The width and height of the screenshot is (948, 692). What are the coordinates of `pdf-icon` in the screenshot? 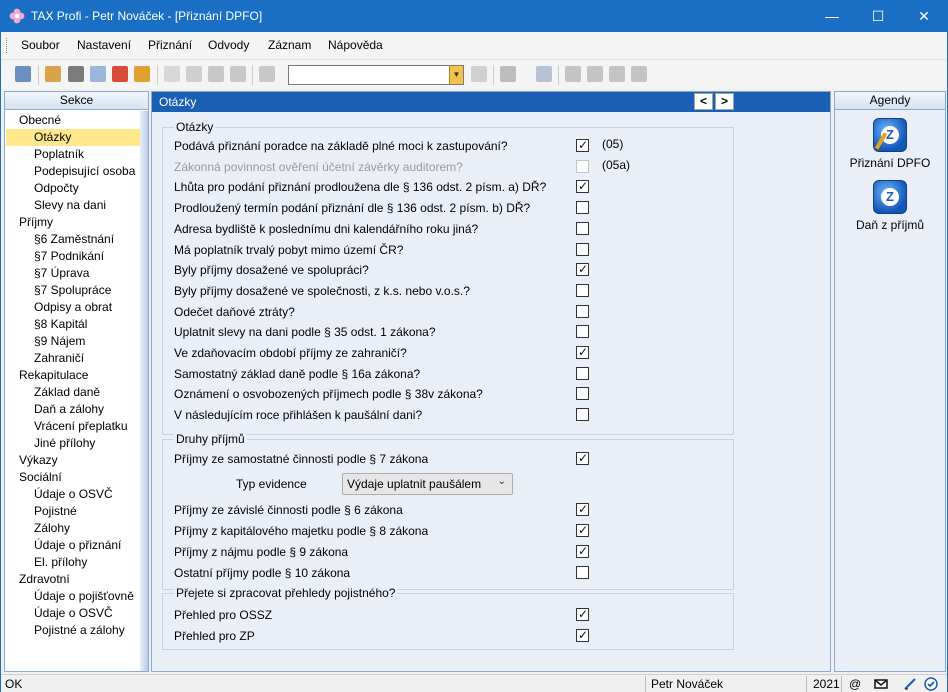 It's located at (120, 74).